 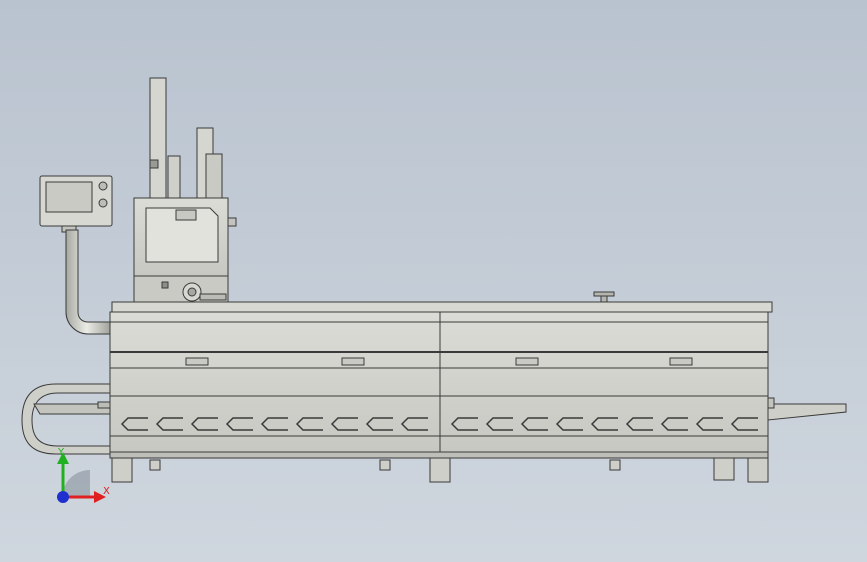 I want to click on top-knob, so click(x=604, y=297).